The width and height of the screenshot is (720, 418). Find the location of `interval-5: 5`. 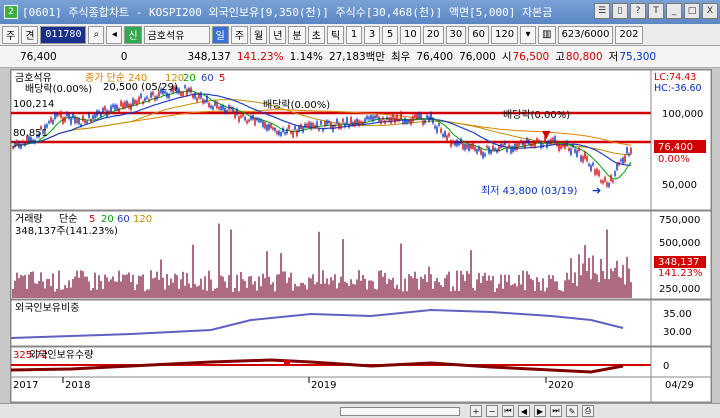

interval-5: 5 is located at coordinates (390, 34).